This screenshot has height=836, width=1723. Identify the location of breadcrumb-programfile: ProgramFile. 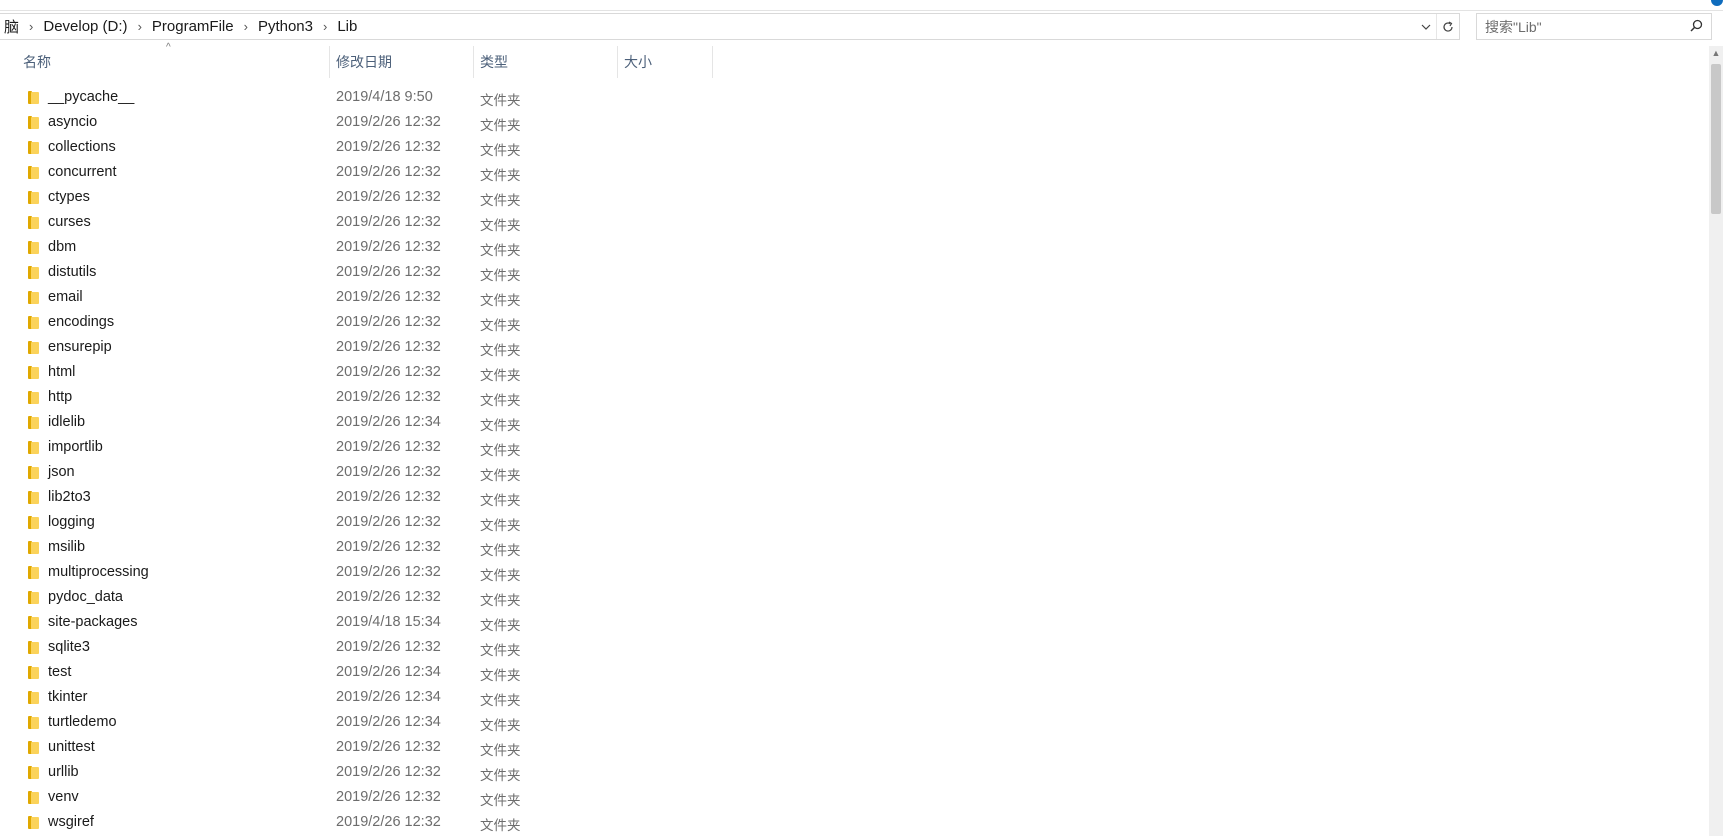
(193, 26).